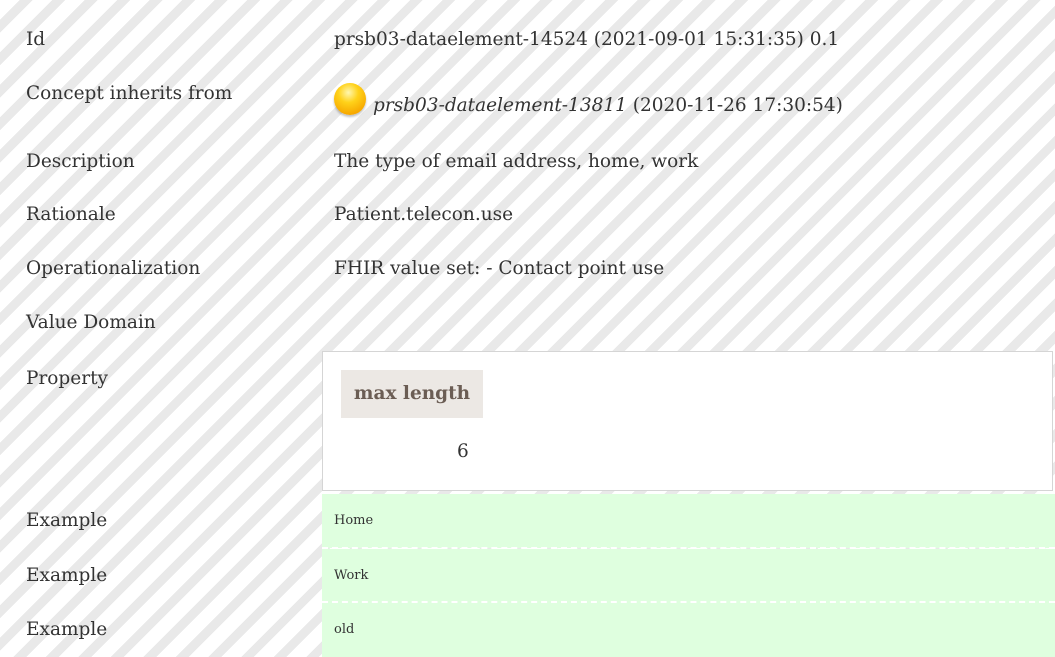 The image size is (1055, 657). I want to click on example-cell: Work, so click(688, 576).